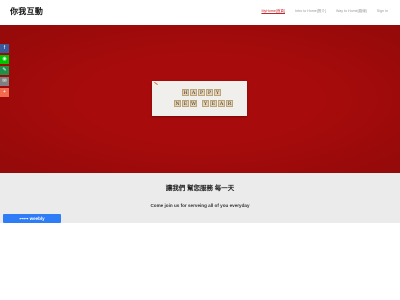 The image size is (400, 300). I want to click on happy-new-year-card: H A P P Y N E W Y E A R, so click(199, 98).